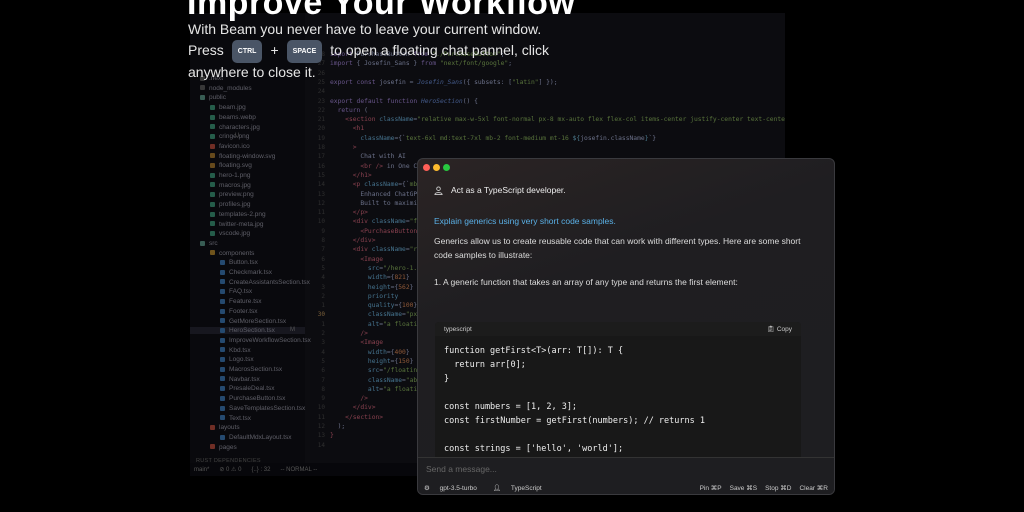 The image size is (1024, 512). Describe the element at coordinates (521, 488) in the screenshot. I see `assistant-selector: 👤︎ TypeScript` at that location.